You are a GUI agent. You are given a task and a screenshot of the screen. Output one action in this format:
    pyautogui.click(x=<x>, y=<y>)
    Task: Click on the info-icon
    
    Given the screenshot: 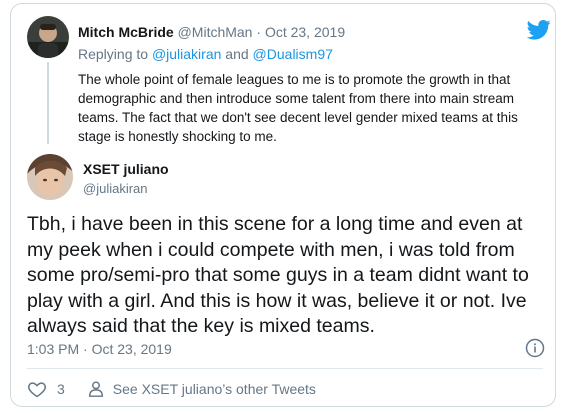 What is the action you would take?
    pyautogui.click(x=535, y=348)
    